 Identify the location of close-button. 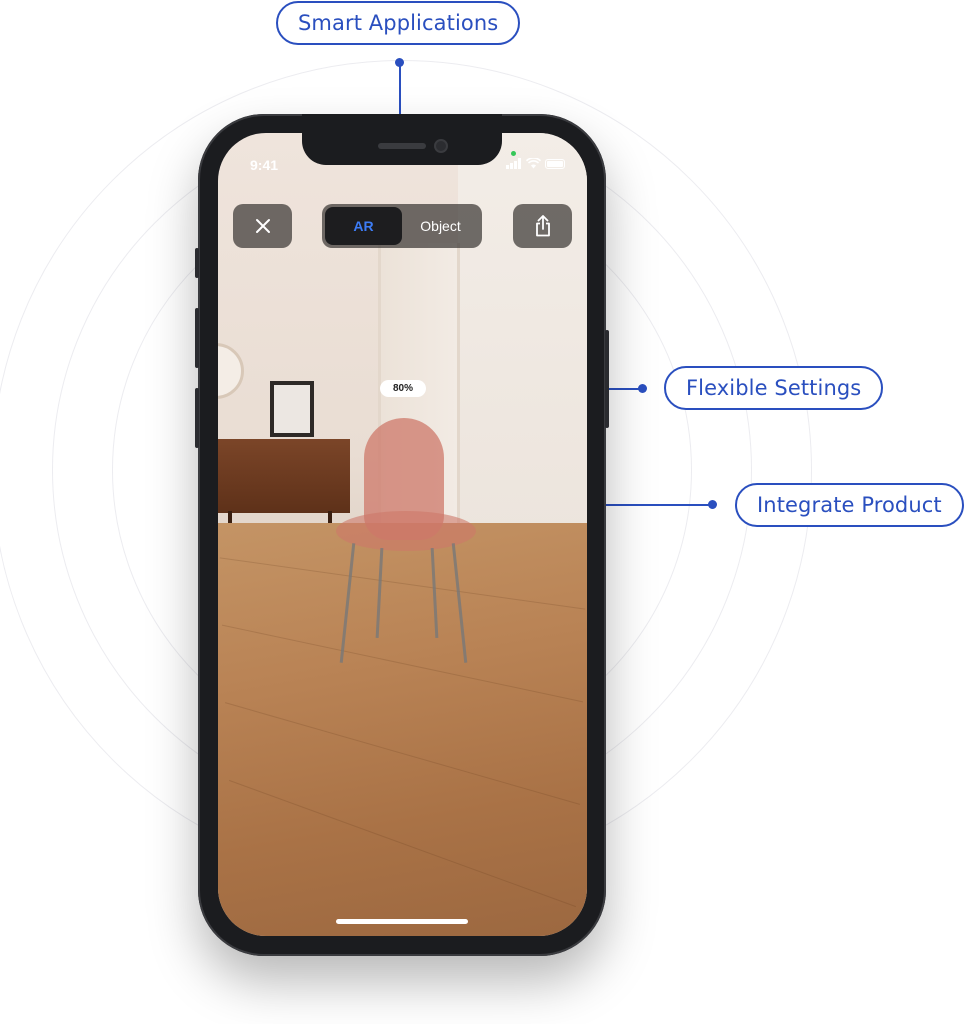
(262, 226).